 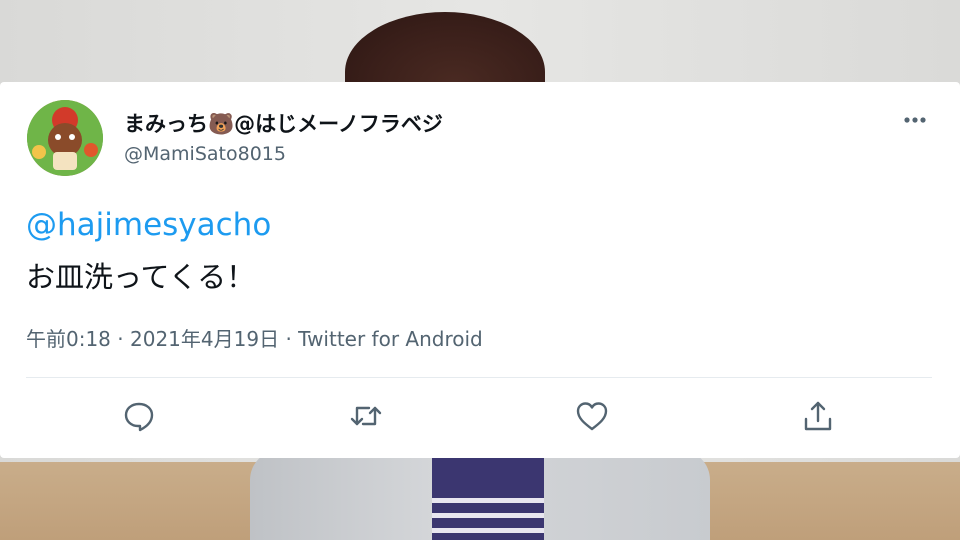 I want to click on avatar, so click(x=65, y=138).